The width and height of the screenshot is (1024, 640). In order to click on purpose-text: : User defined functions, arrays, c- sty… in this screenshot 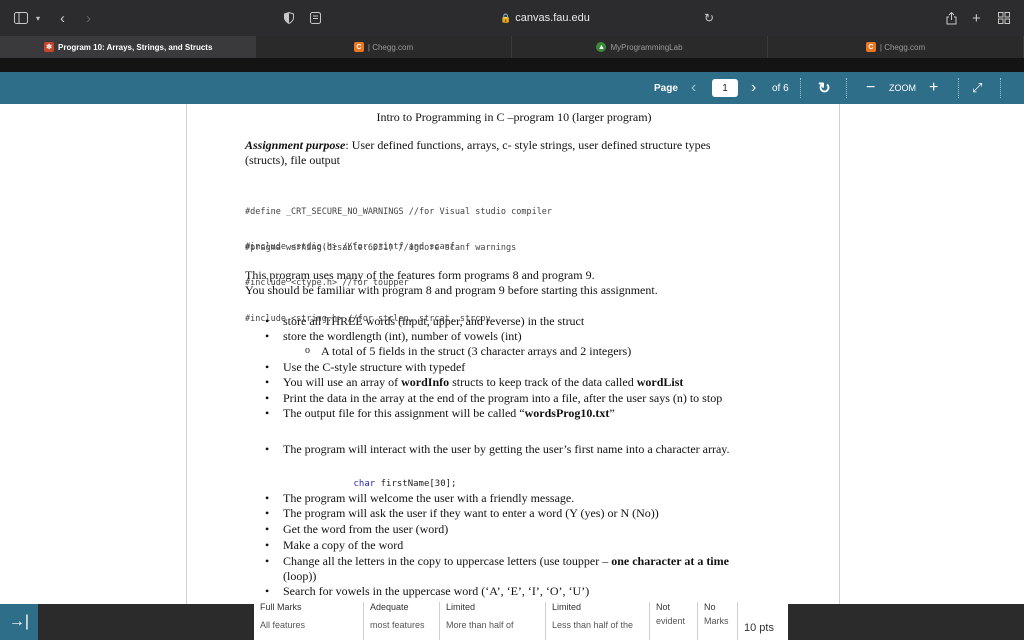, I will do `click(528, 145)`.